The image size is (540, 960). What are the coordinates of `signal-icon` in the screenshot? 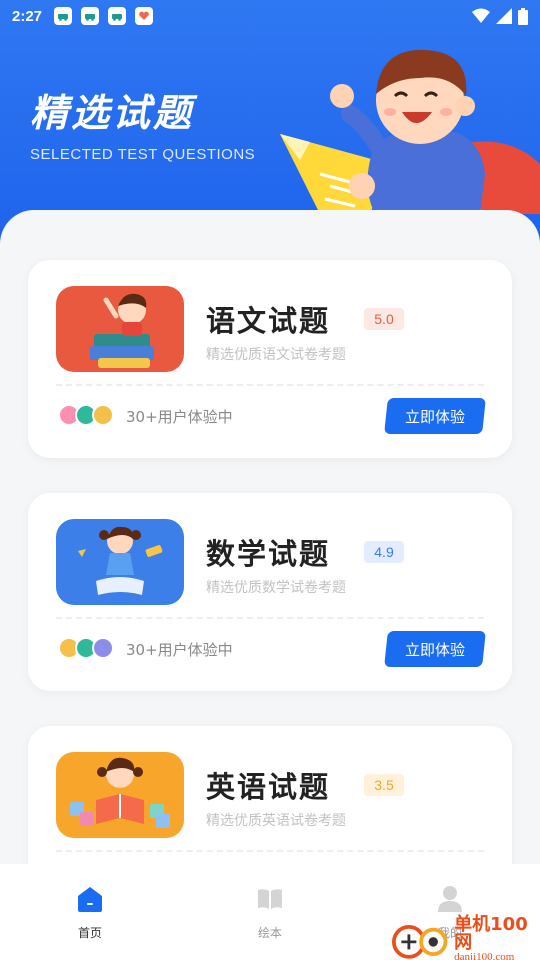 It's located at (504, 16).